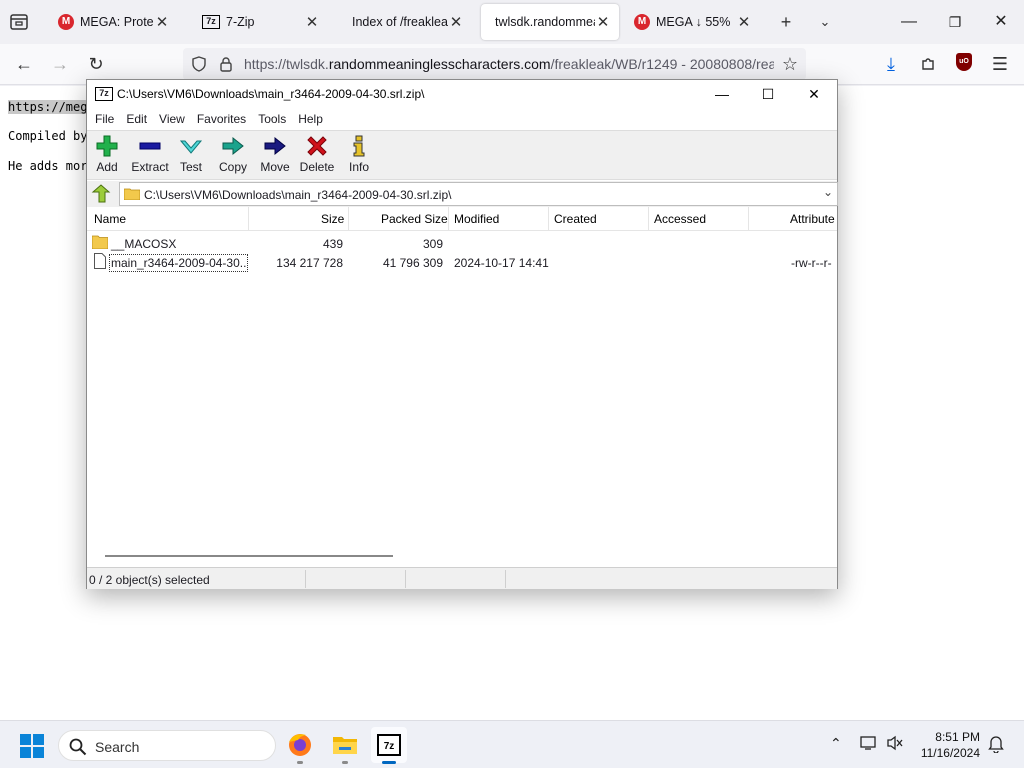 This screenshot has height=768, width=1024. I want to click on menu-edit: Edit, so click(136, 119).